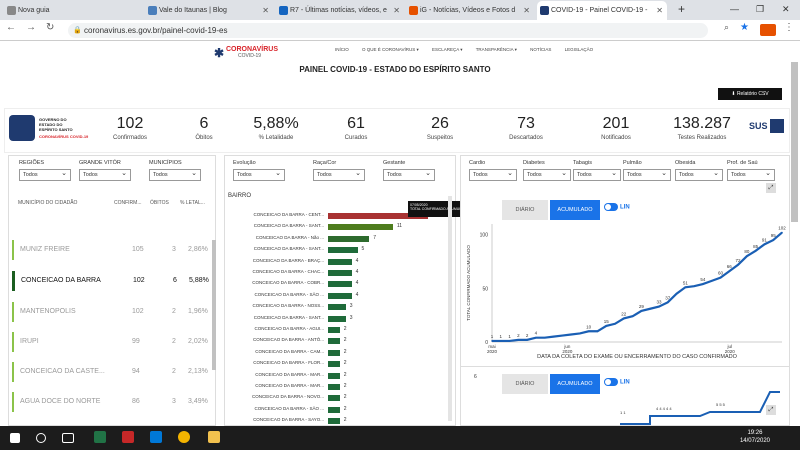 This screenshot has width=800, height=450. I want to click on tabagismo-select: Todos, so click(597, 174).